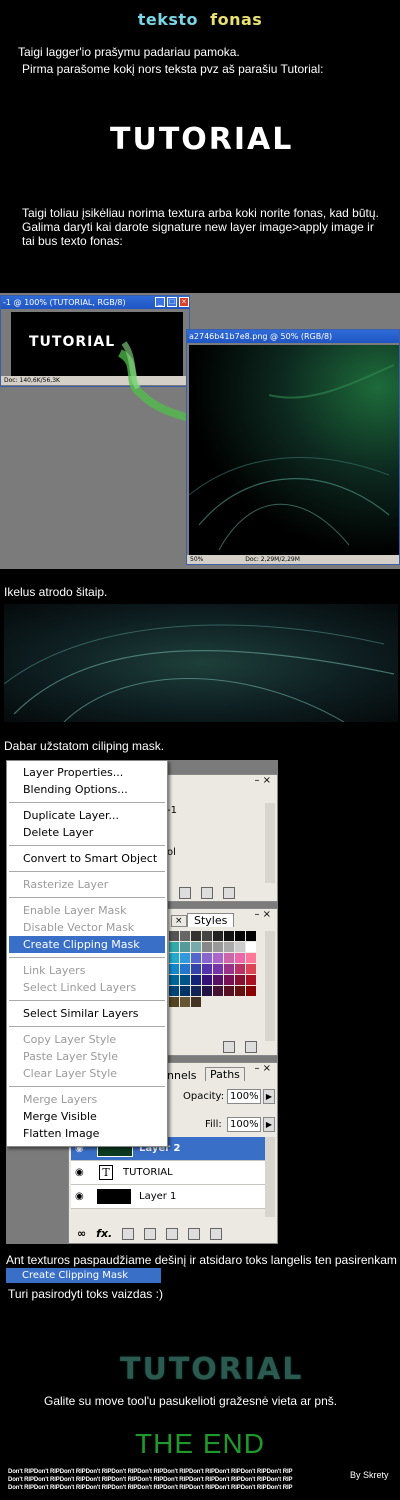  I want to click on layer-row: ◉ Layer 1, so click(169, 1197).